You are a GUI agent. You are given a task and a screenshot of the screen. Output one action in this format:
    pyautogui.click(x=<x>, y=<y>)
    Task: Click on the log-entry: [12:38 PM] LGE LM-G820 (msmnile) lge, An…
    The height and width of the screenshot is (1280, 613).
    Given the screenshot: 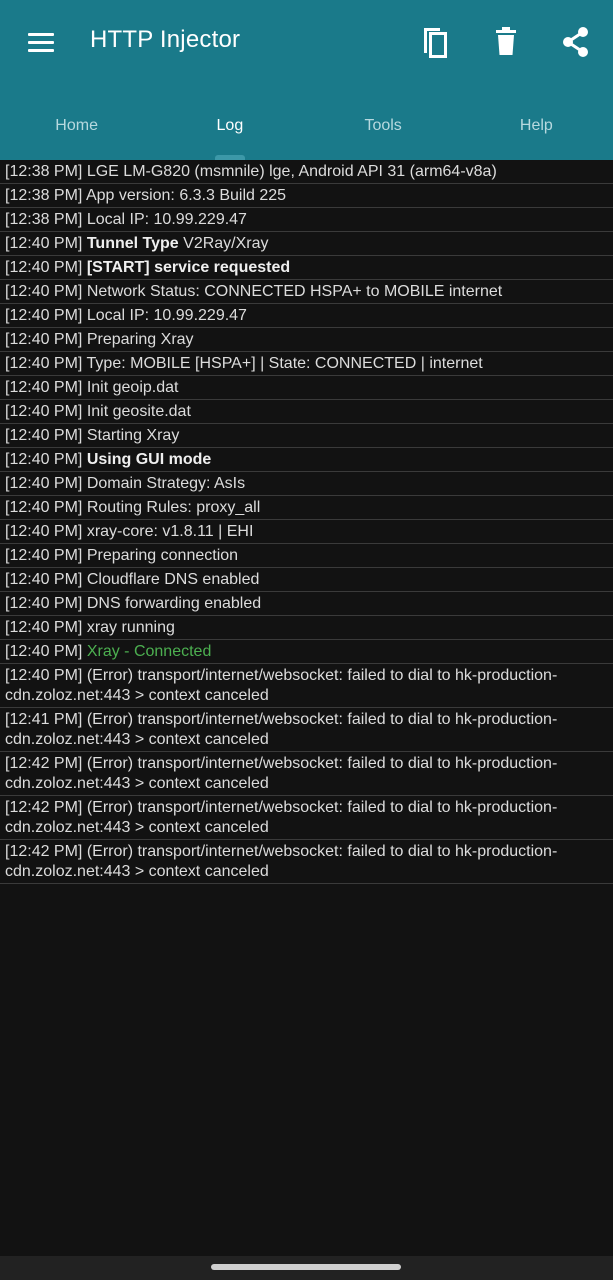 What is the action you would take?
    pyautogui.click(x=306, y=172)
    